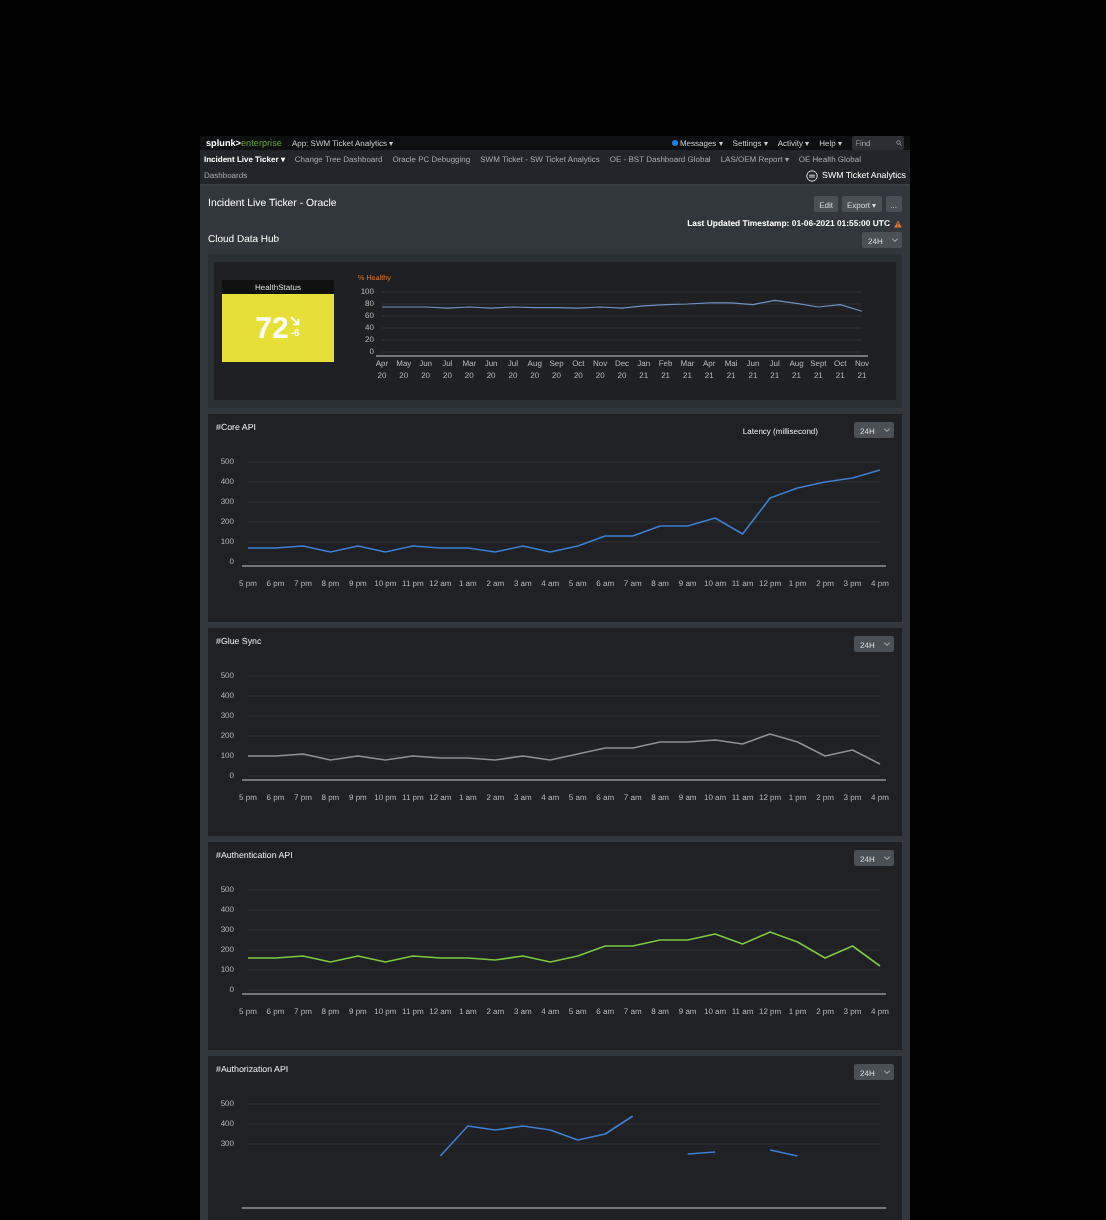 This screenshot has width=1106, height=1220. What do you see at coordinates (295, 321) in the screenshot?
I see `trend-arrow-icon` at bounding box center [295, 321].